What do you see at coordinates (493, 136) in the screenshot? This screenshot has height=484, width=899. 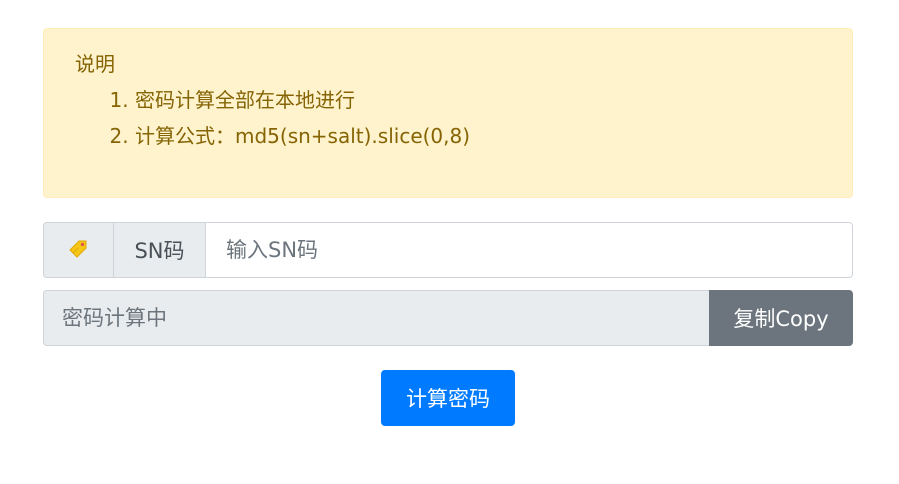 I see `alert-item-formula: 计算公式：md5(sn+salt).slice(0,8)` at bounding box center [493, 136].